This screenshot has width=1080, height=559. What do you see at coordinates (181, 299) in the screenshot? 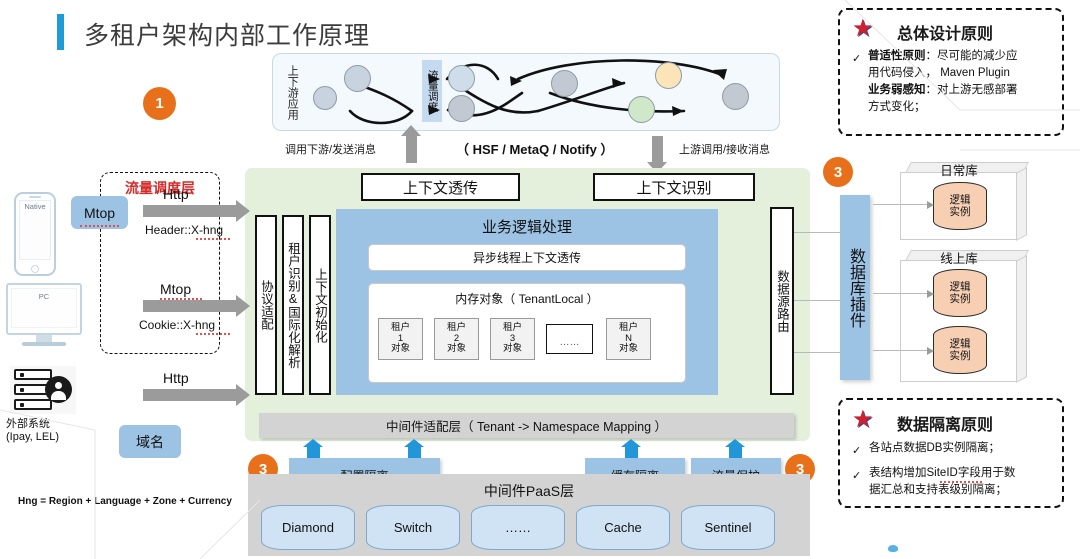
I see `mtop2-spellcheck-underline` at bounding box center [181, 299].